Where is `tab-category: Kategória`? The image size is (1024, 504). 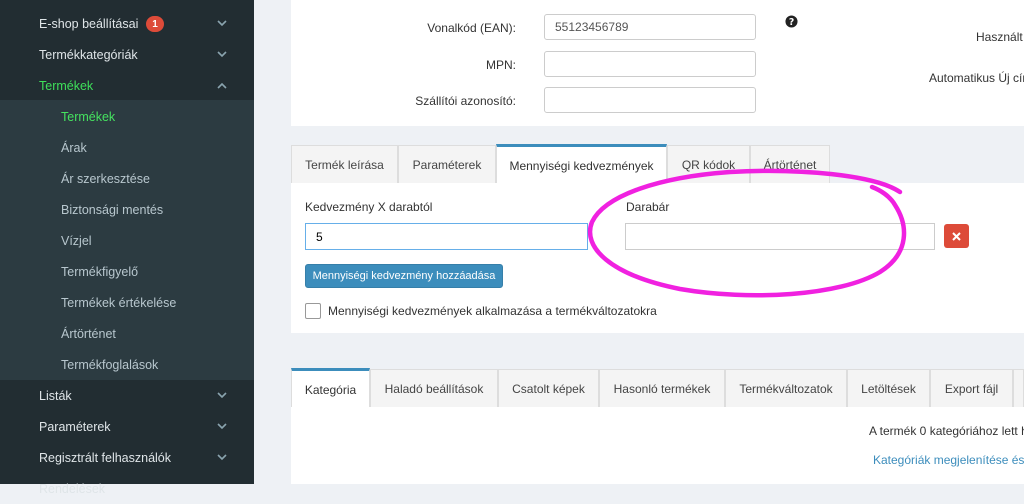
tab-category: Kategória is located at coordinates (330, 388).